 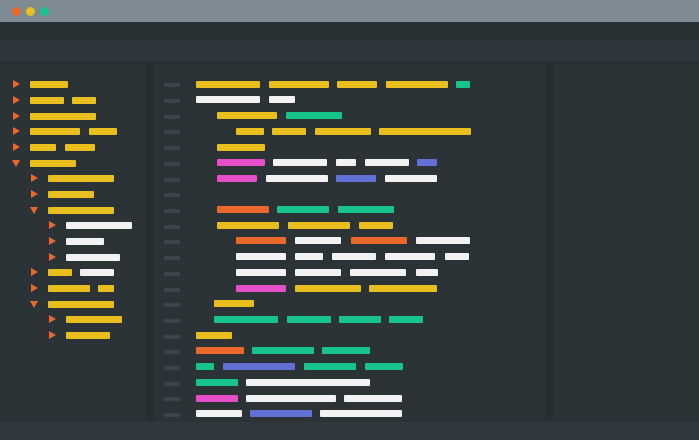 I want to click on minimize-button, so click(x=30, y=11).